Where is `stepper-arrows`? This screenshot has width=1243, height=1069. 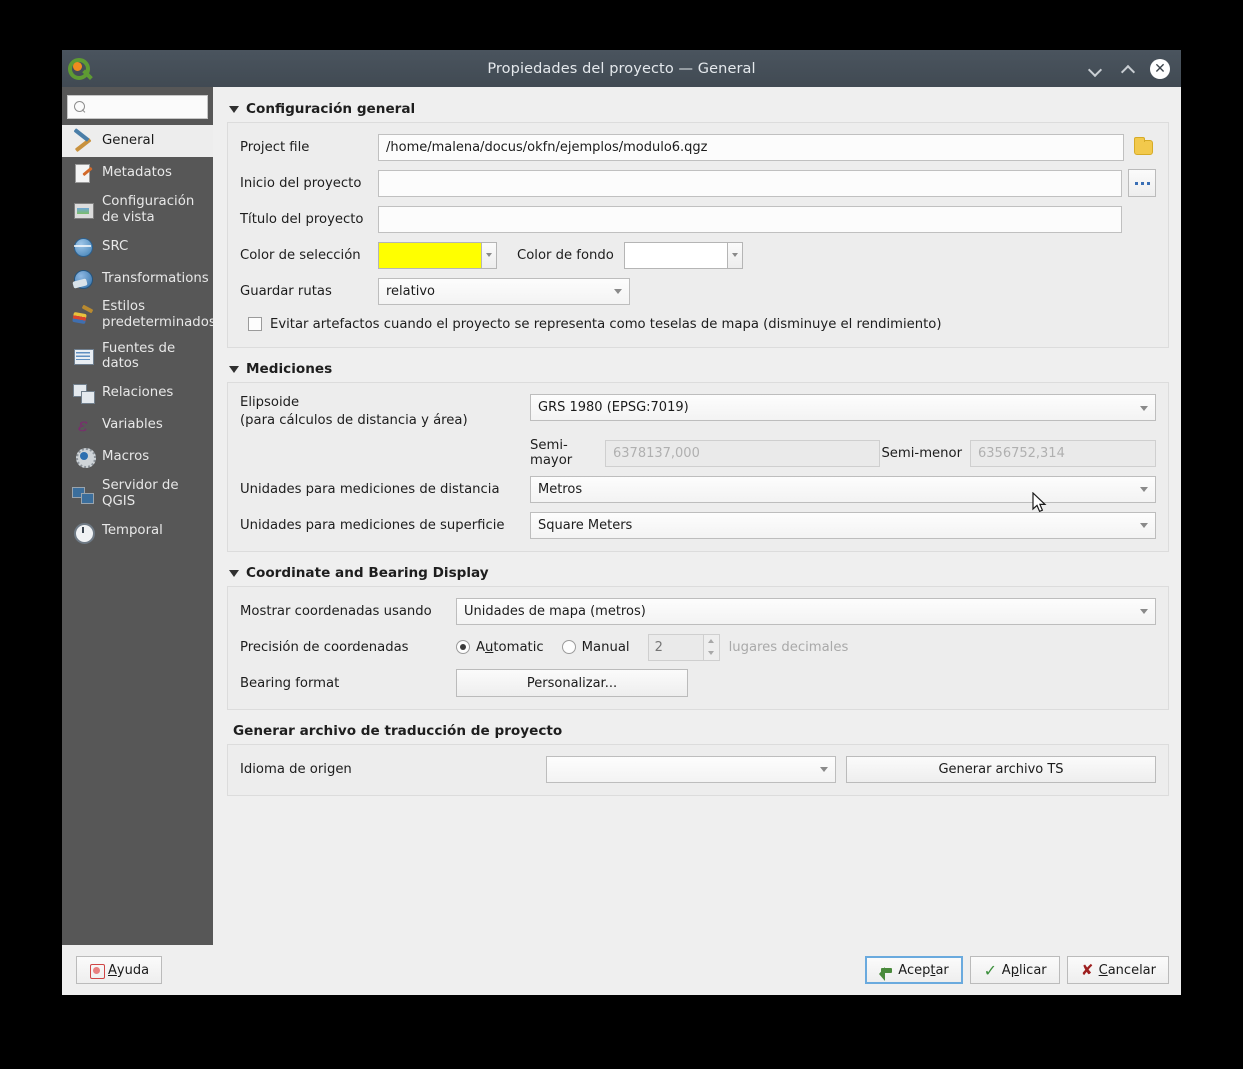 stepper-arrows is located at coordinates (711, 647).